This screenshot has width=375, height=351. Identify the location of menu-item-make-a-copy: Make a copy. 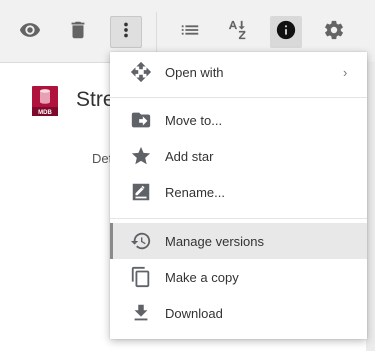
(238, 277).